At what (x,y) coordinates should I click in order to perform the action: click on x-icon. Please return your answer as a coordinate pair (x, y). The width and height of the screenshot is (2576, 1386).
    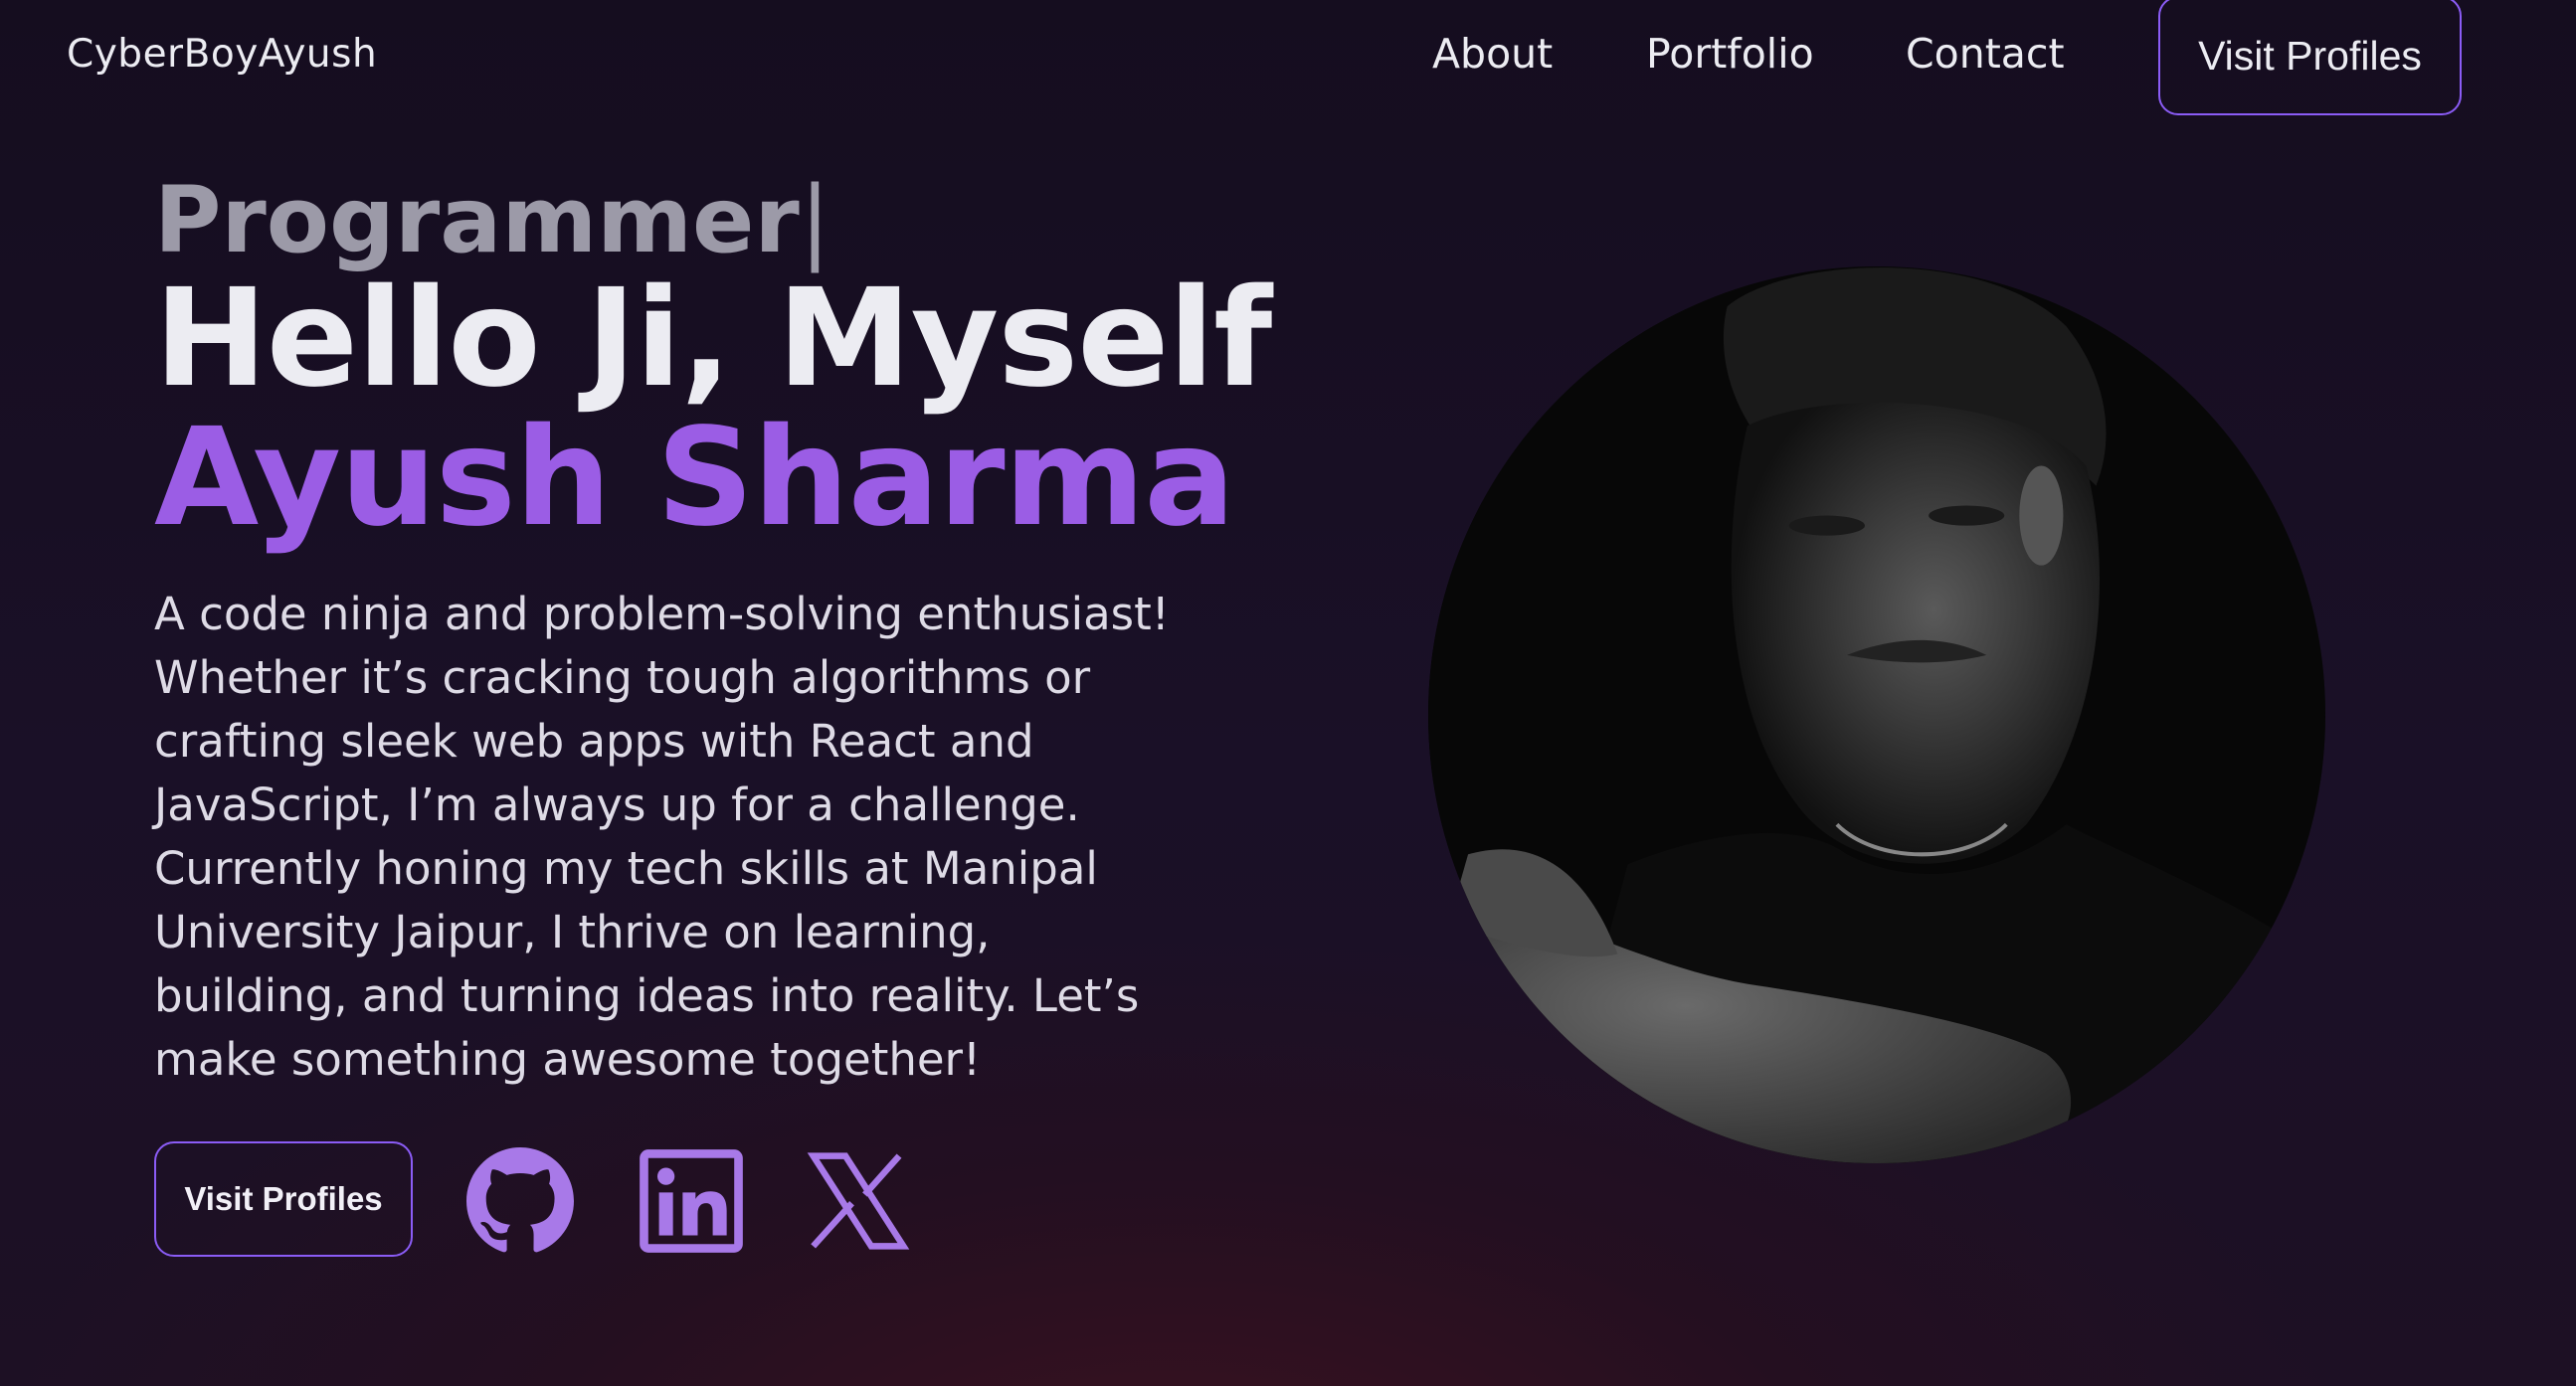
    Looking at the image, I should click on (858, 1201).